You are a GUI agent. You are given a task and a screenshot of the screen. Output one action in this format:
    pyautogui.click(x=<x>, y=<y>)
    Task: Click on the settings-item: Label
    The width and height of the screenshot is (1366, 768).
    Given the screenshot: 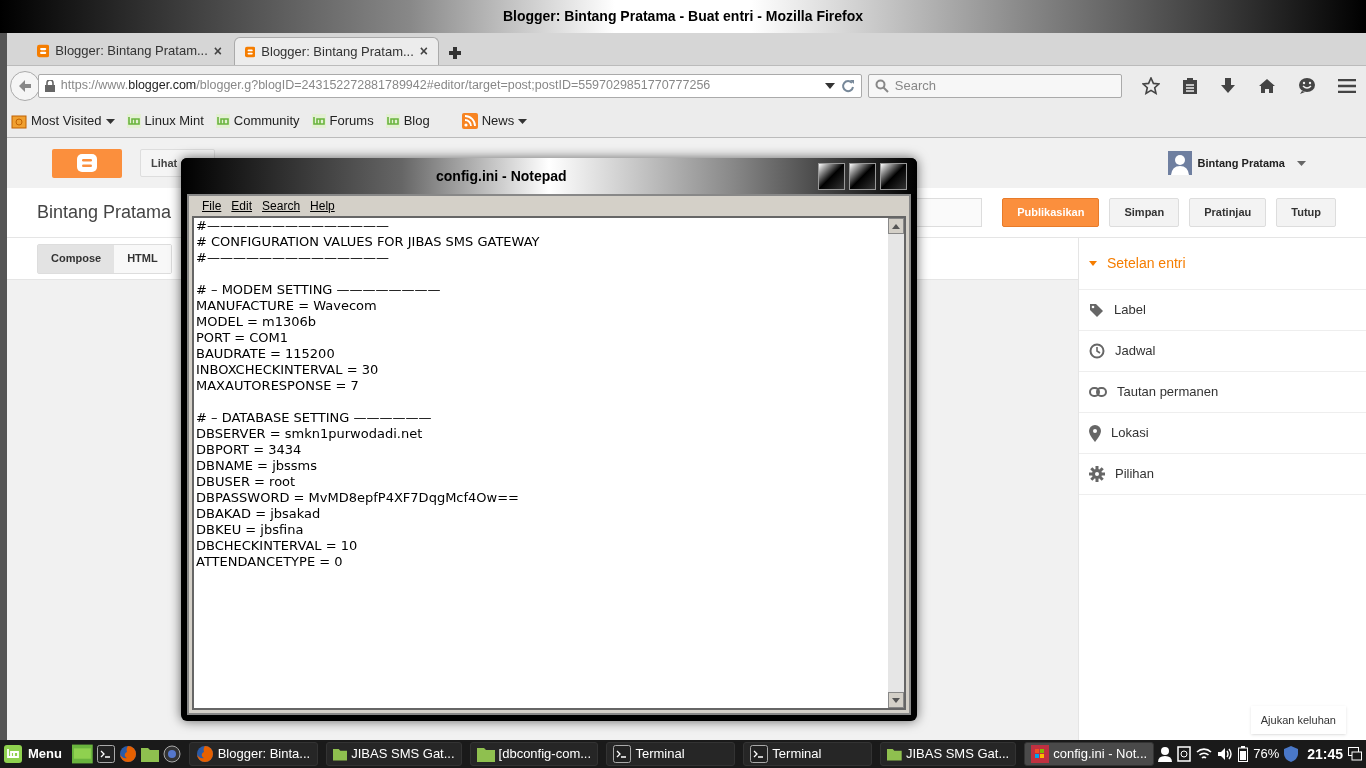 What is the action you would take?
    pyautogui.click(x=1222, y=310)
    